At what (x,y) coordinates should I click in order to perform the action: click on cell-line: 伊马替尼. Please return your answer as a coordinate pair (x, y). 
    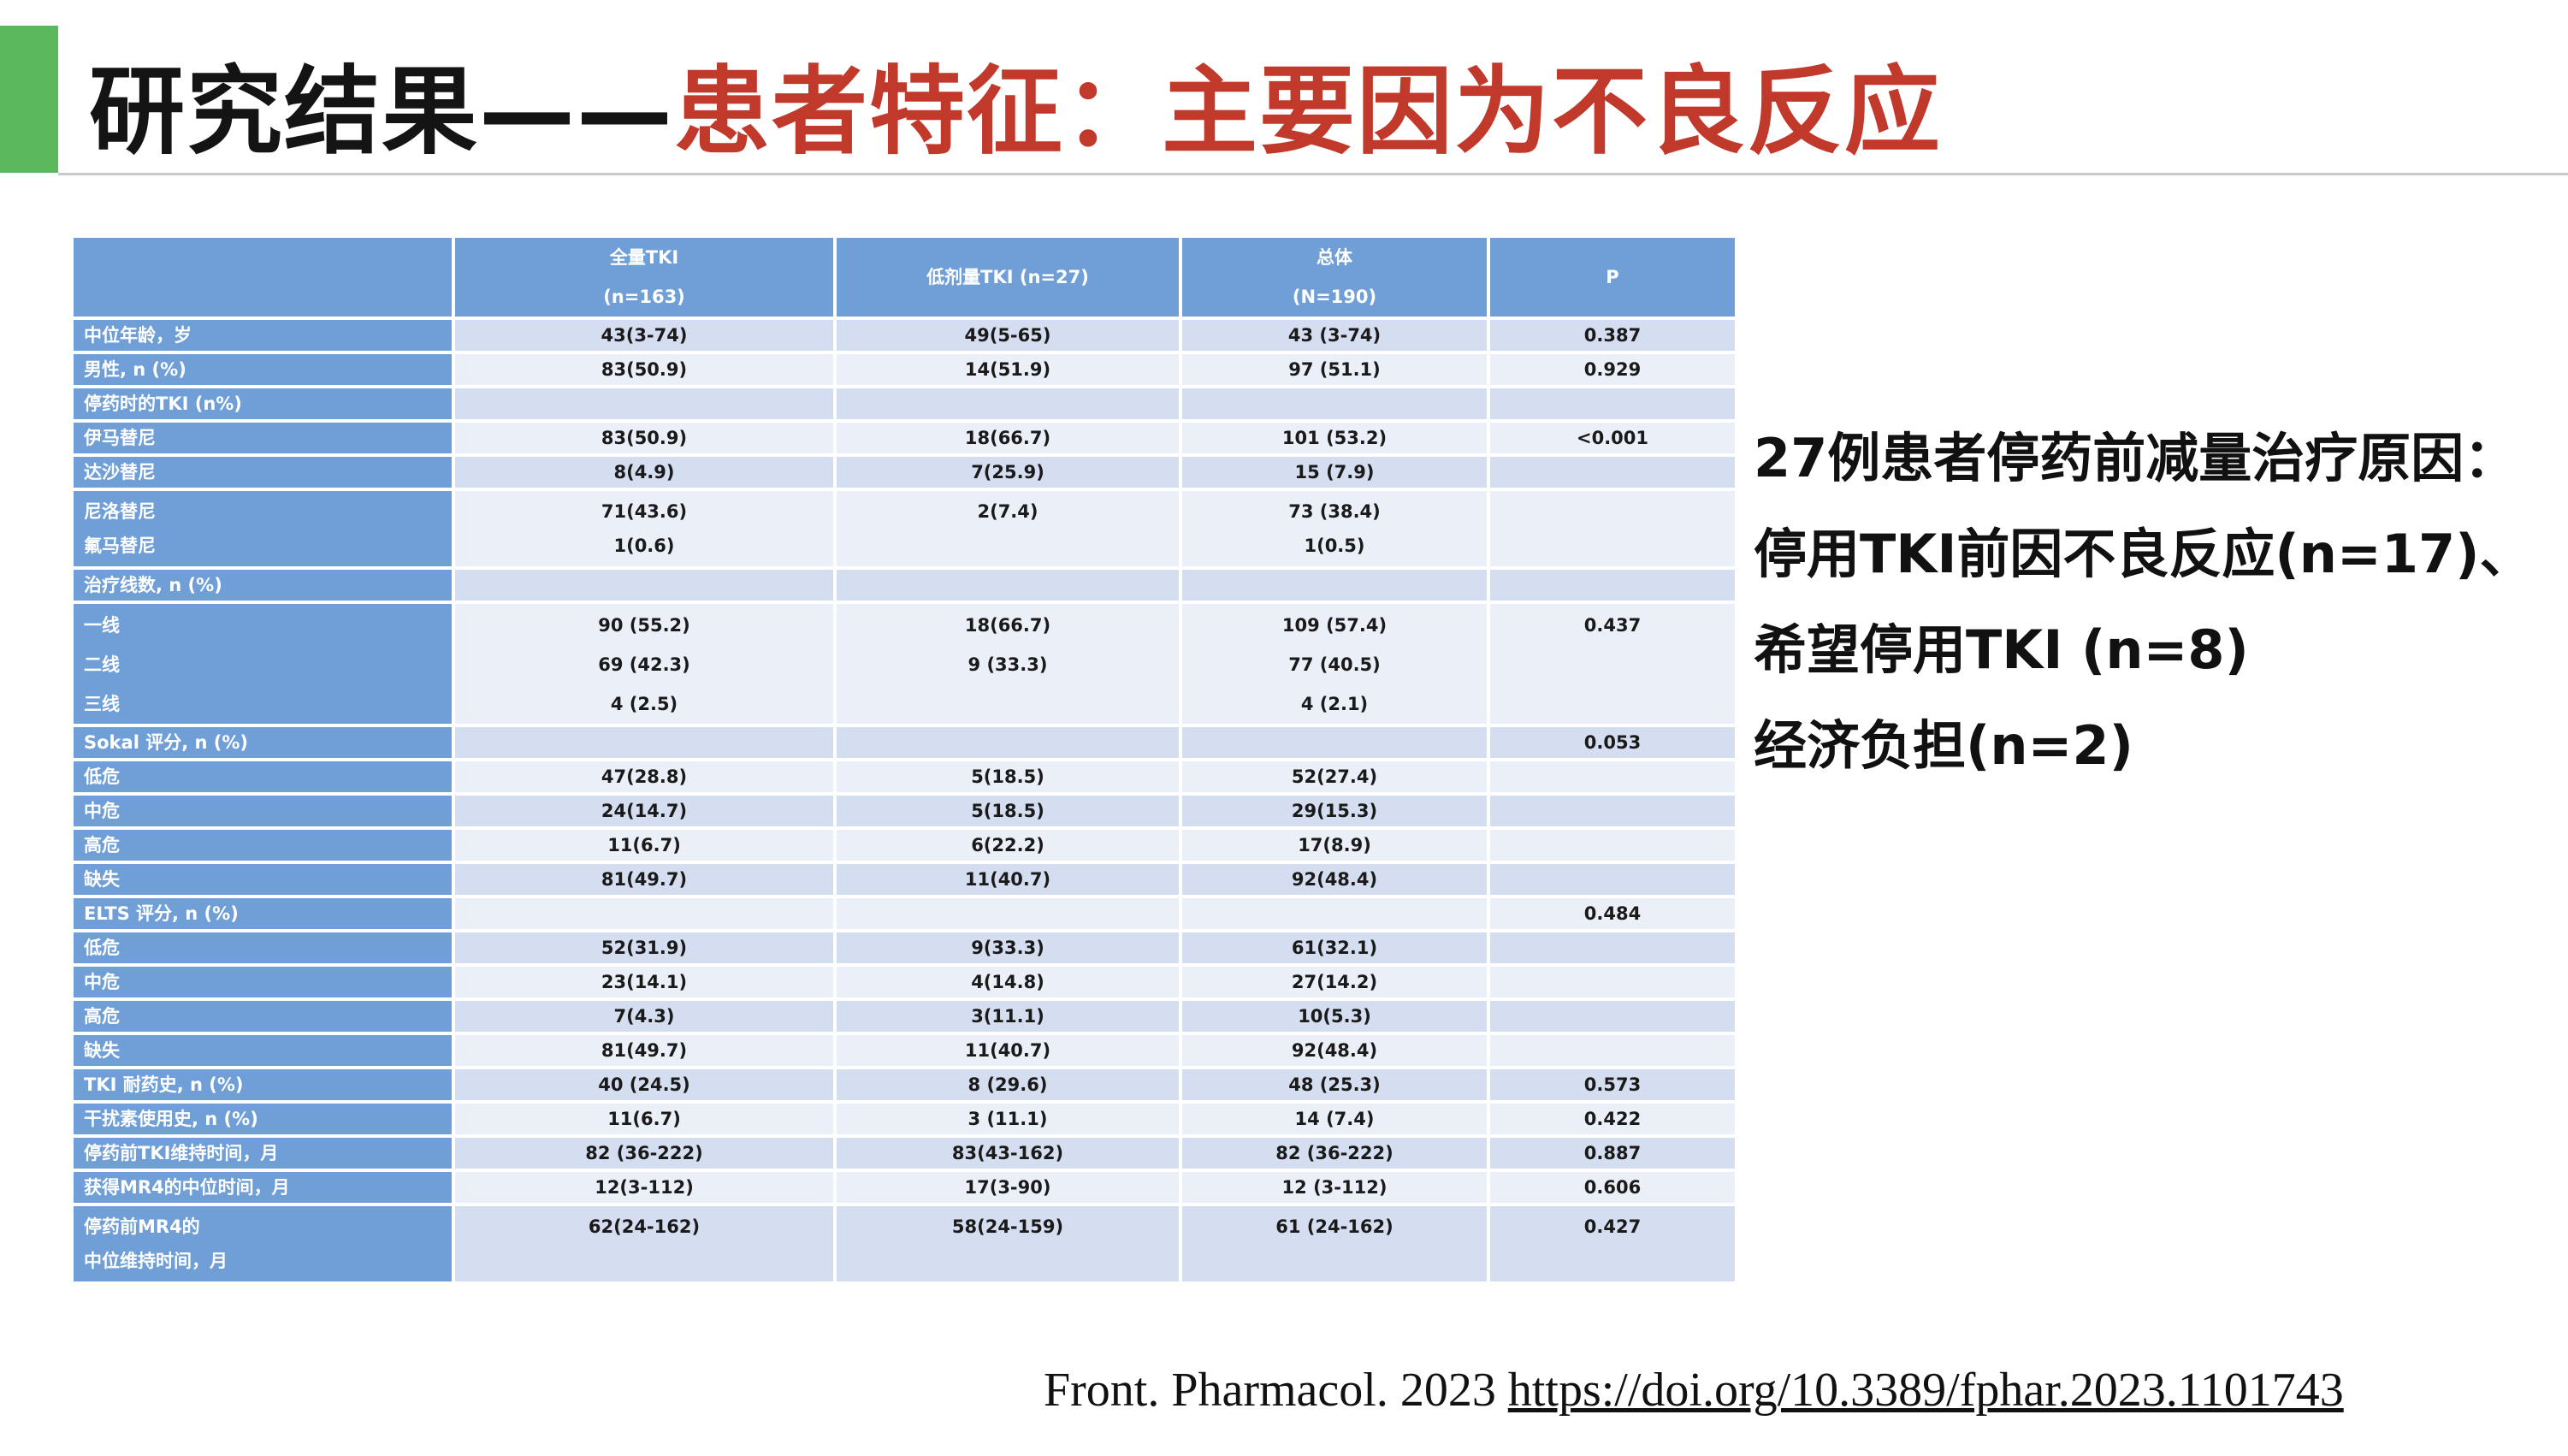
    Looking at the image, I should click on (120, 438).